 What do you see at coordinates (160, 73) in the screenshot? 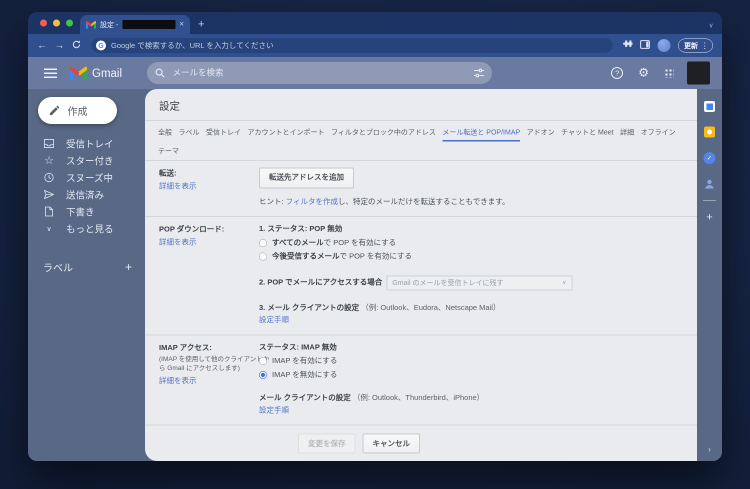
I see `search-icon` at bounding box center [160, 73].